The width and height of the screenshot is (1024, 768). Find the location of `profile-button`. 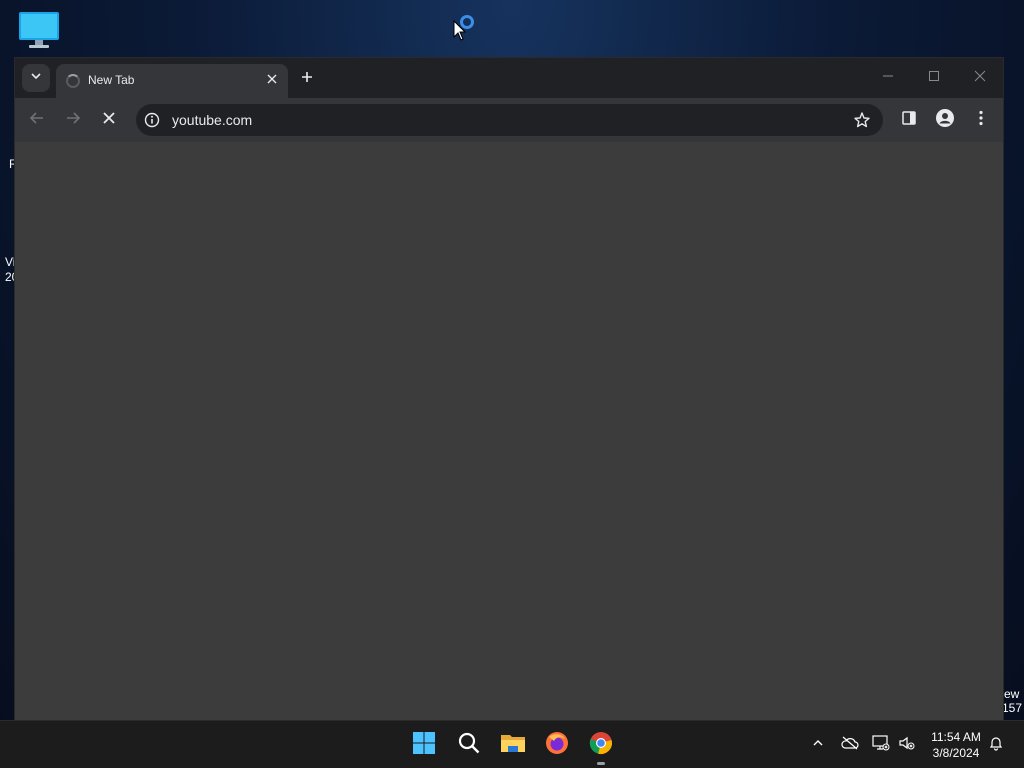

profile-button is located at coordinates (945, 120).